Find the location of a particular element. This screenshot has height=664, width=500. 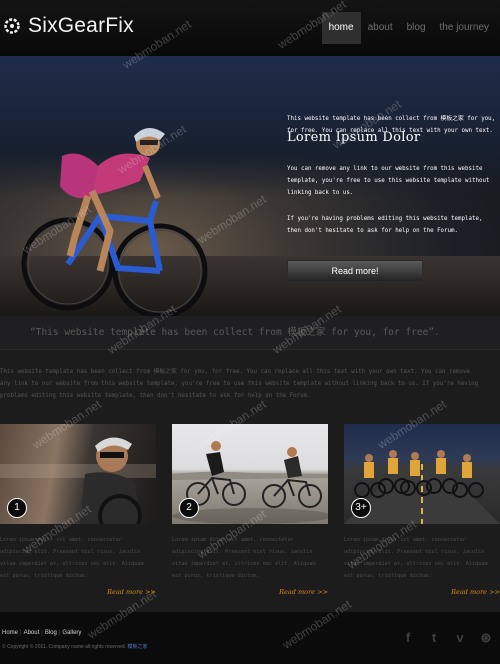

card-image-2: 2 is located at coordinates (250, 474).